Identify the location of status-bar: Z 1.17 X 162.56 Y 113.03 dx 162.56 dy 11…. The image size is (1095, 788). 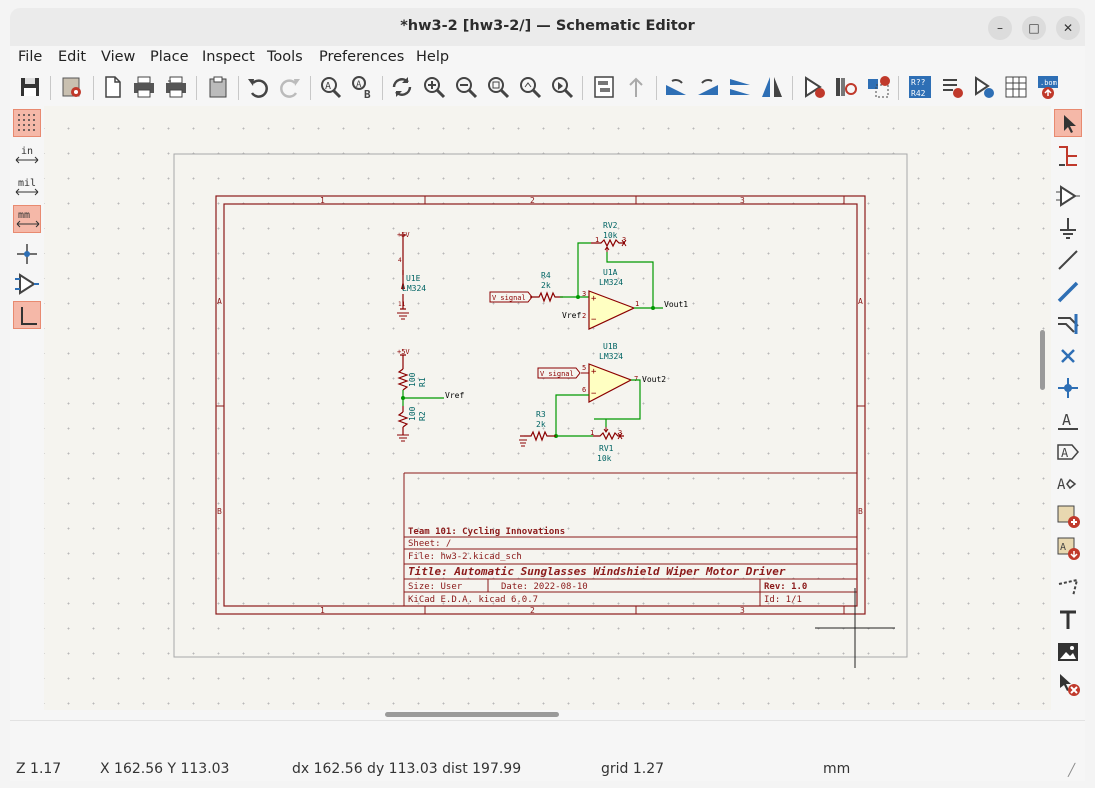
(547, 750).